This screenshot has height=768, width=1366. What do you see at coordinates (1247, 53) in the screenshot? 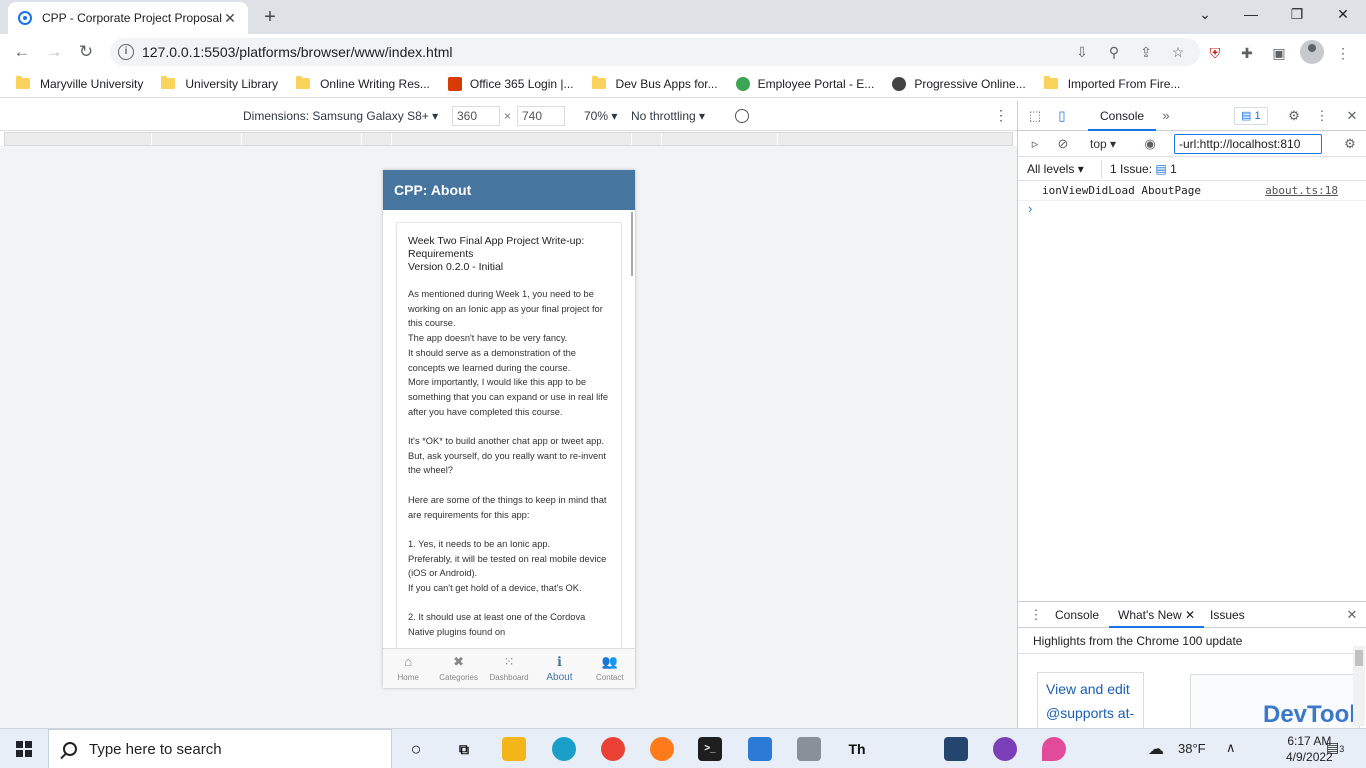
I see `extensions-puzzle-icon: ✚` at bounding box center [1247, 53].